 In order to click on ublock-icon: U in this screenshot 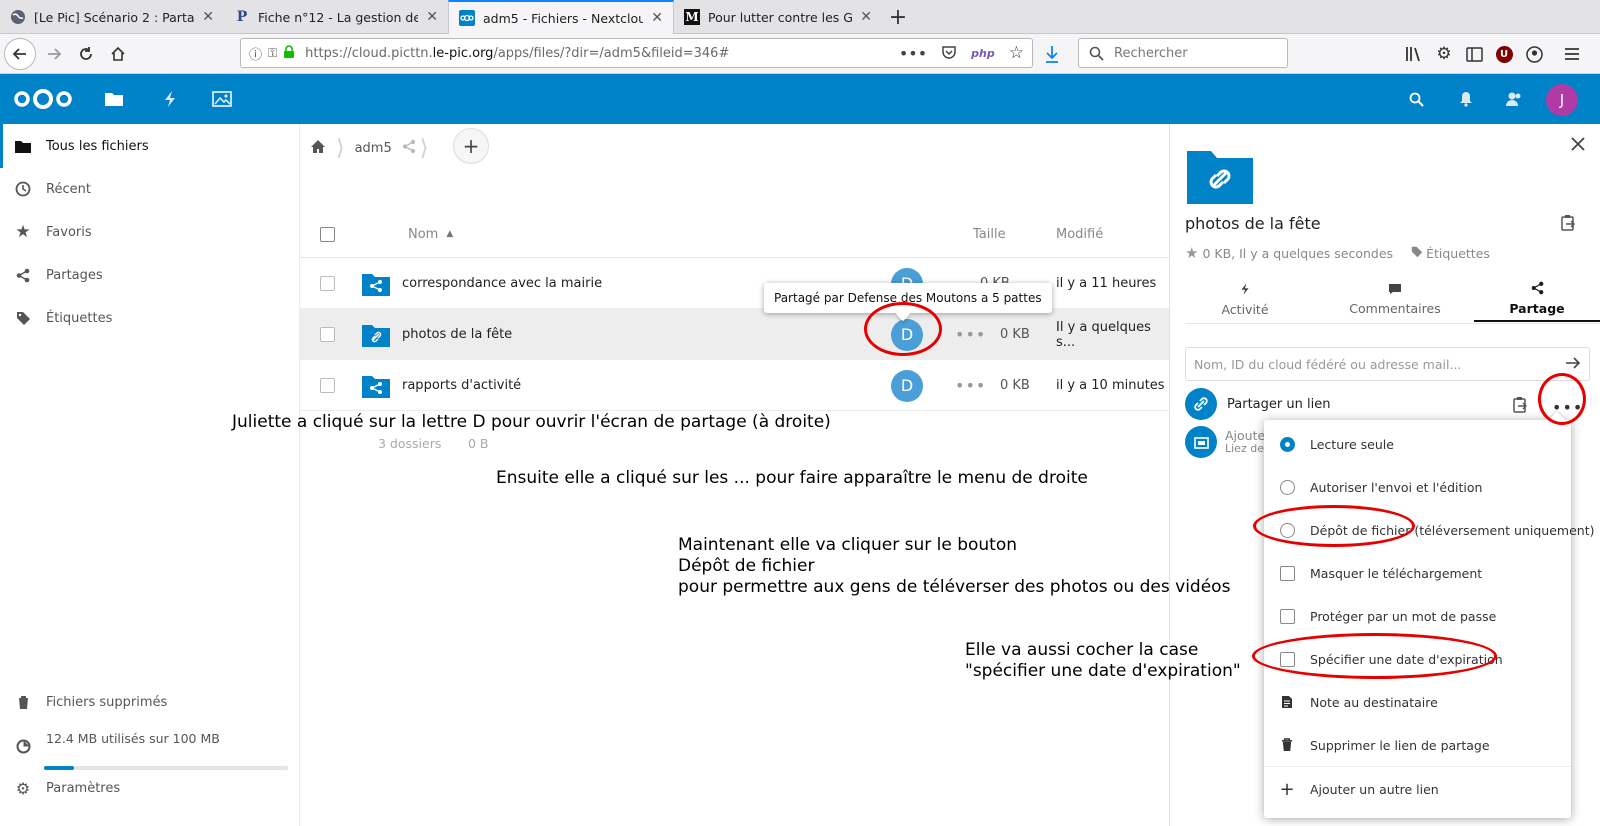, I will do `click(1504, 54)`.